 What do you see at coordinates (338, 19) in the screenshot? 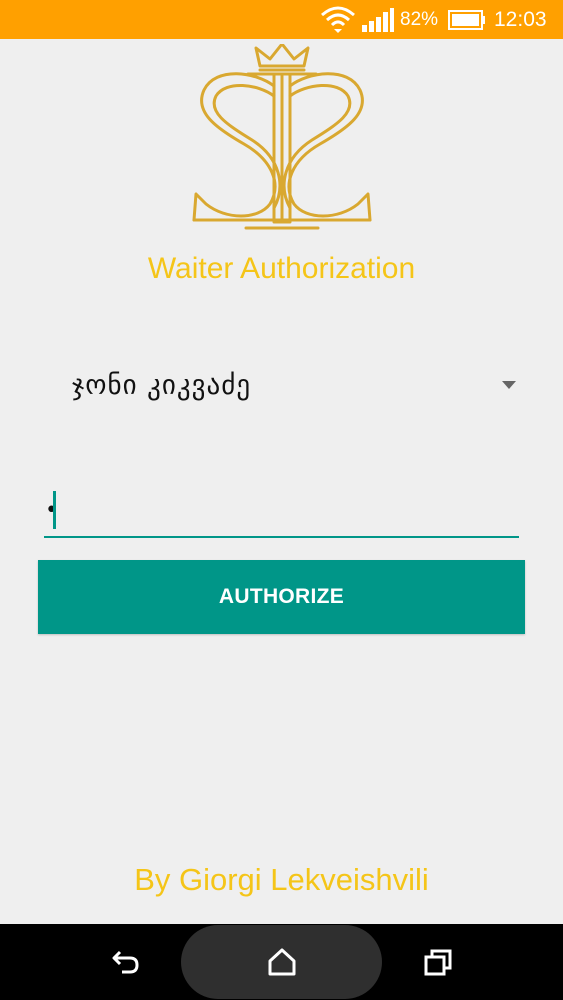
I see `wifi-icon` at bounding box center [338, 19].